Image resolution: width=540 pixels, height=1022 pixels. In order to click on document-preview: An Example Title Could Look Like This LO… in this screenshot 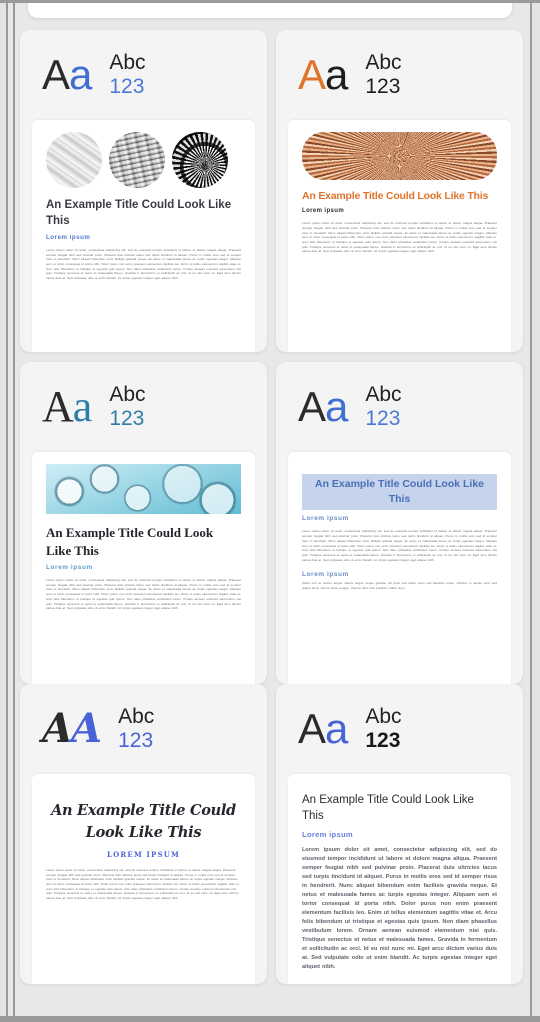, I will do `click(143, 879)`.